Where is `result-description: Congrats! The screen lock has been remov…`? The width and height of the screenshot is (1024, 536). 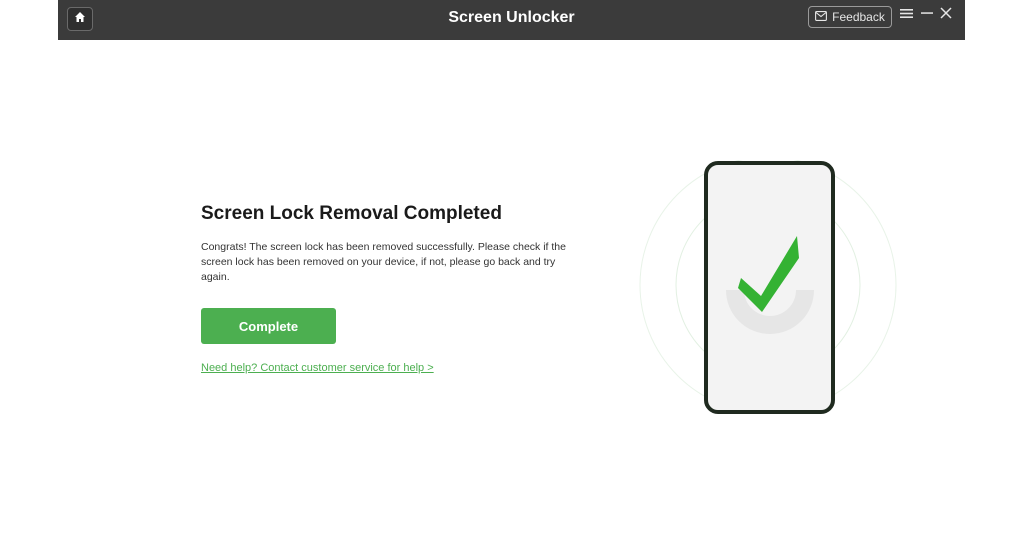
result-description: Congrats! The screen lock has been remov… is located at coordinates (383, 262).